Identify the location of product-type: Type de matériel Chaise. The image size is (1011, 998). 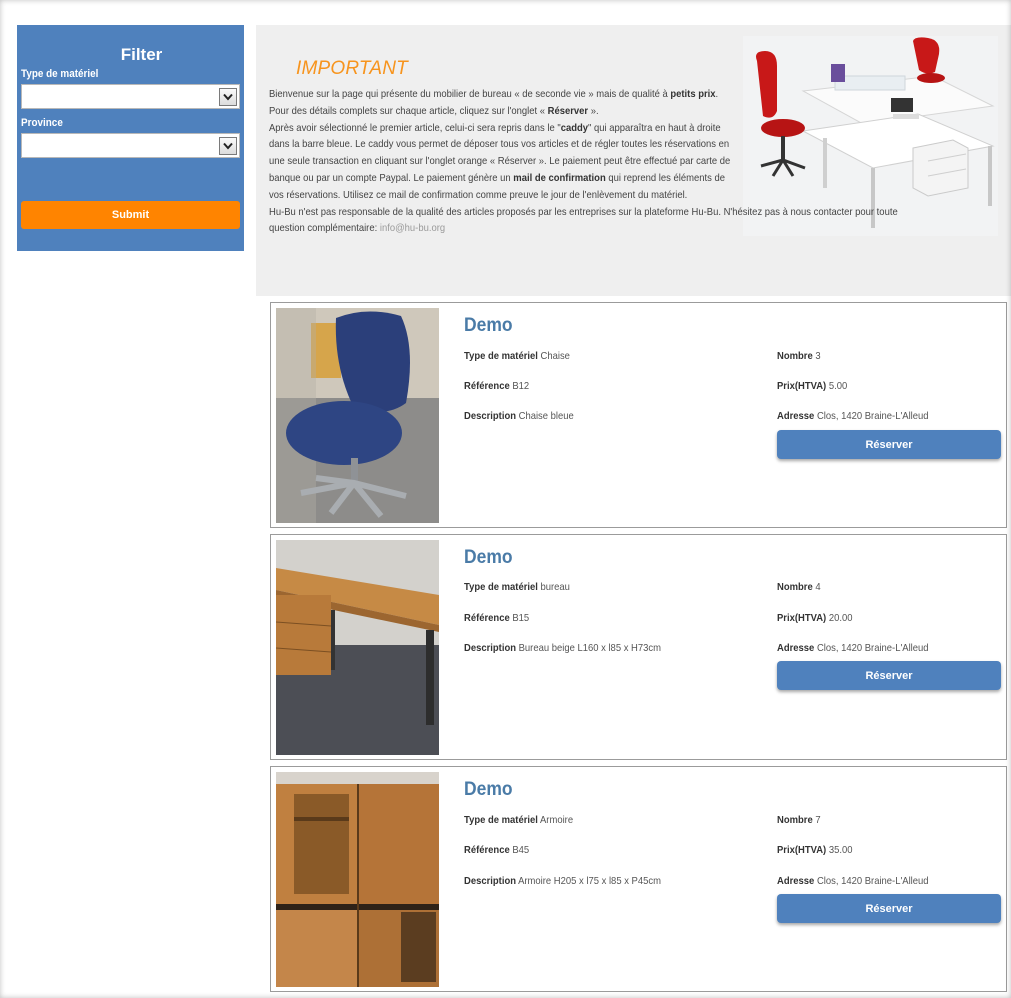
(517, 356).